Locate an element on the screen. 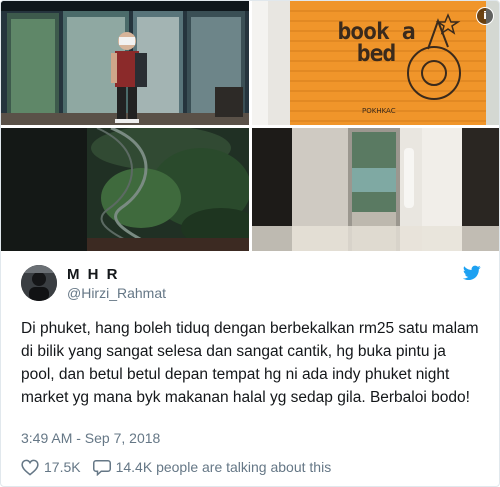 Image resolution: width=500 pixels, height=487 pixels. conversation-link: 14.4K people are talking about this is located at coordinates (212, 467).